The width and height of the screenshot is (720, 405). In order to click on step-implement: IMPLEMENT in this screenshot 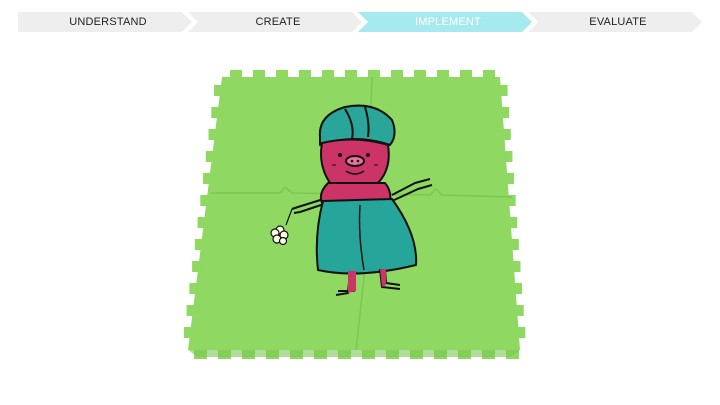, I will do `click(445, 22)`.